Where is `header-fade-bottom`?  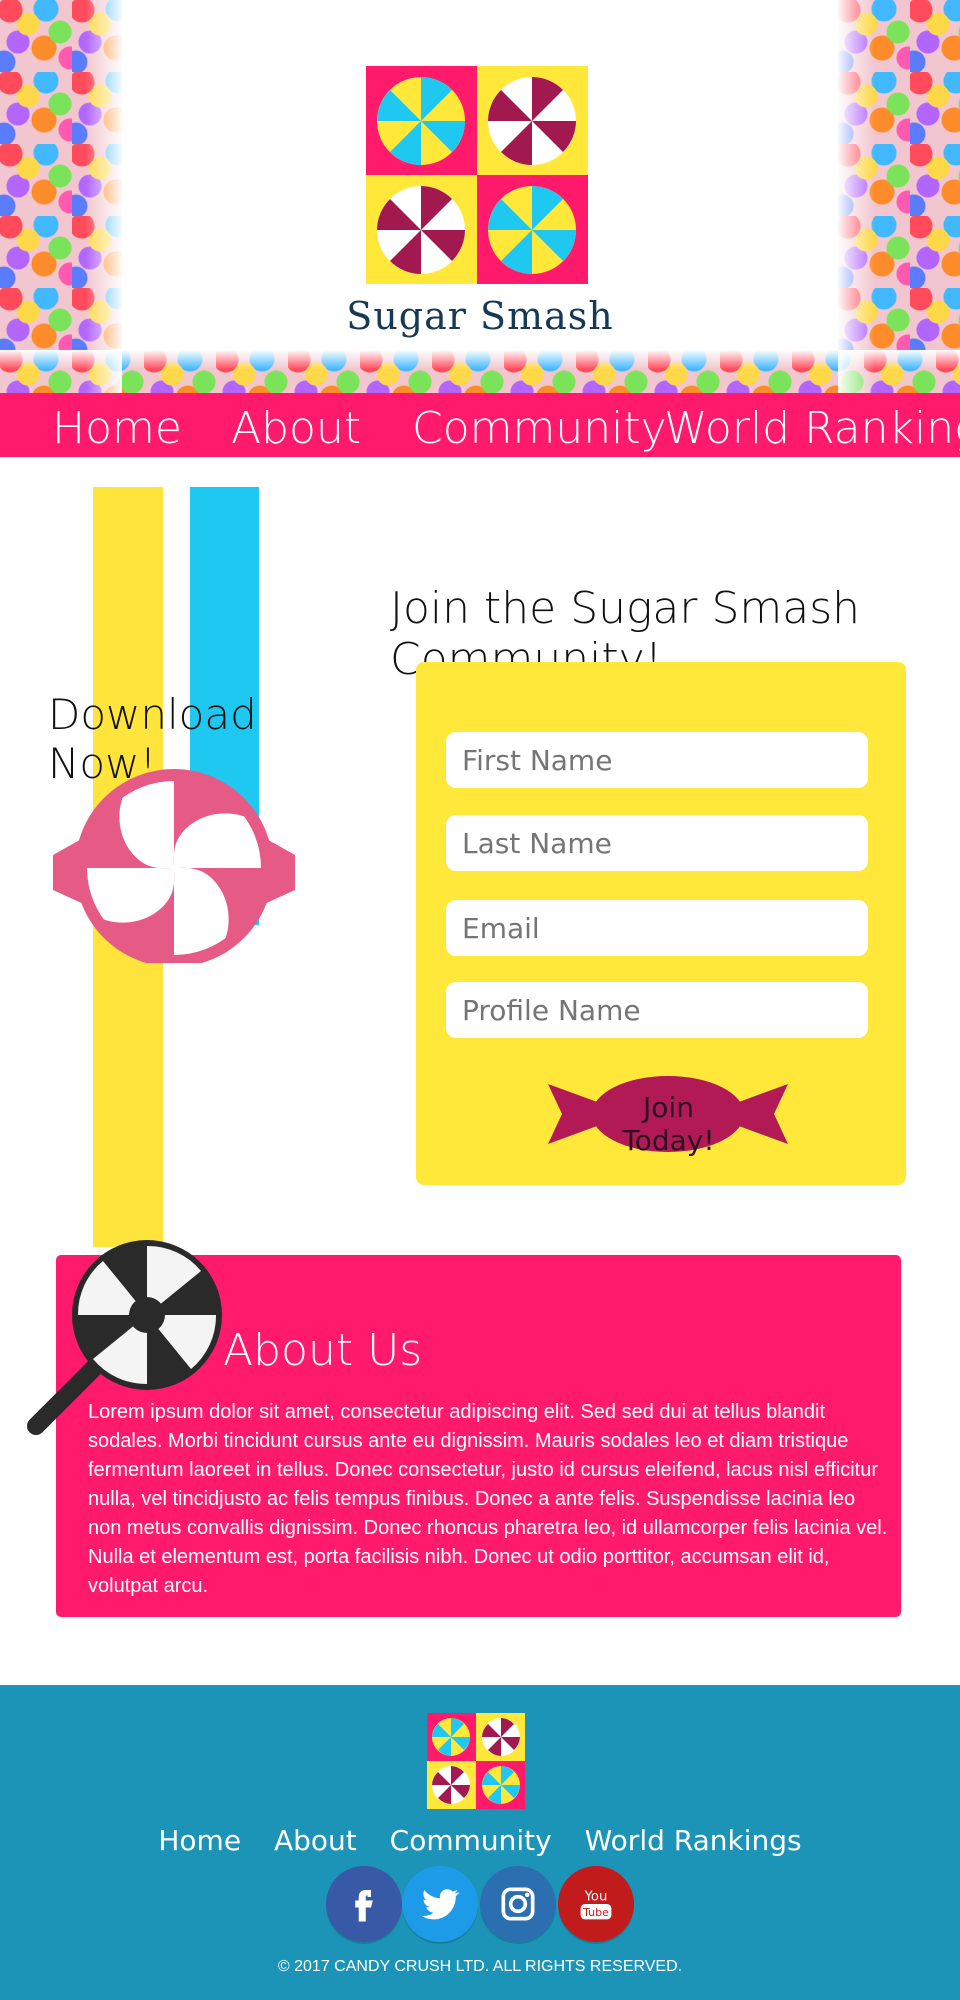 header-fade-bottom is located at coordinates (480, 371).